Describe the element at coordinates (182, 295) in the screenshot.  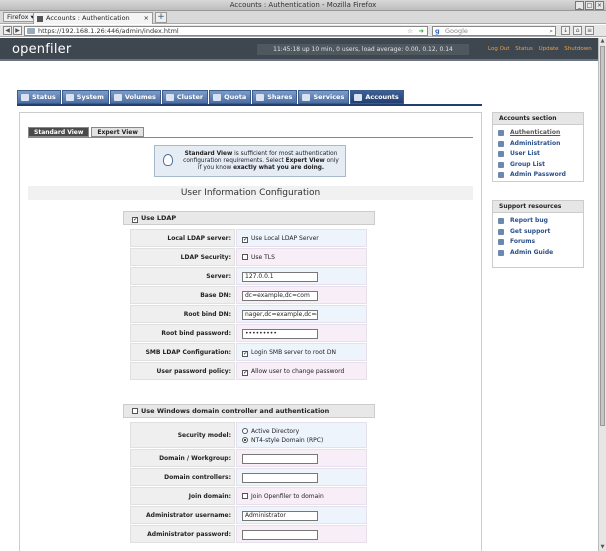
I see `field-label: Base DN:` at that location.